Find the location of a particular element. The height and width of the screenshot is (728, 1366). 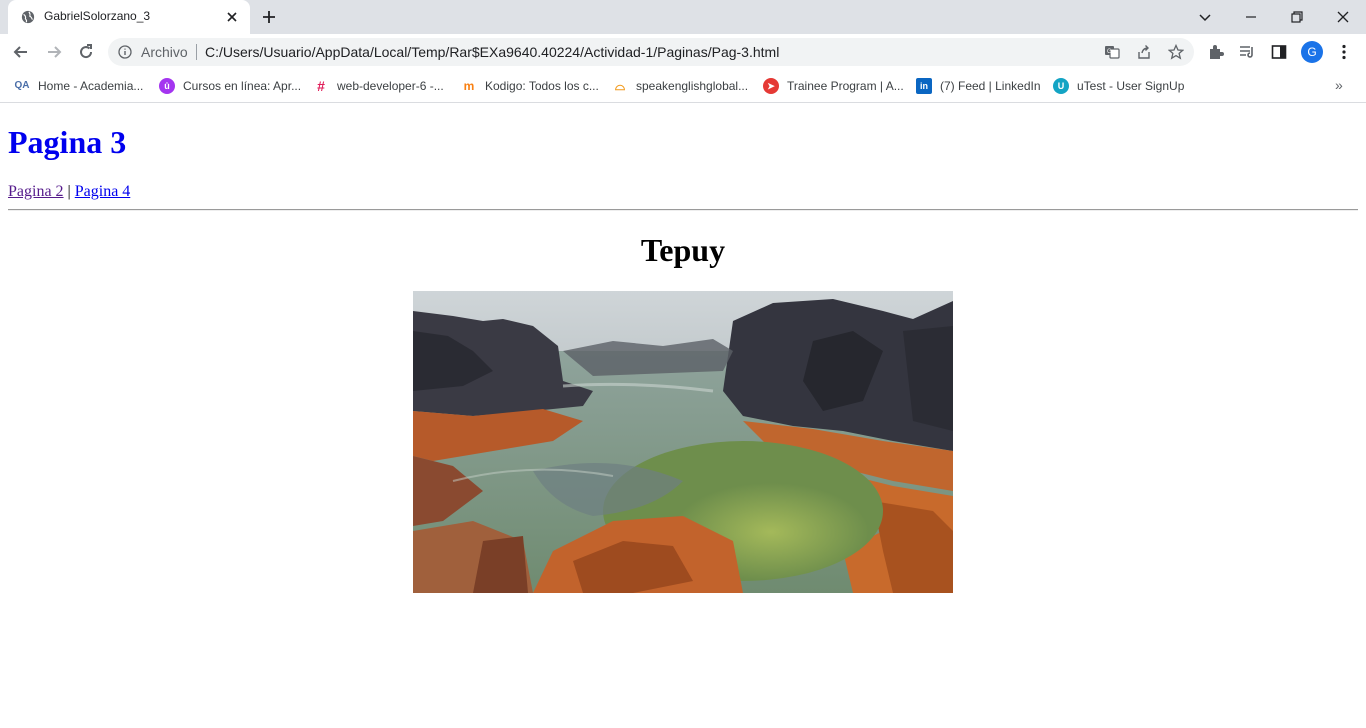

reading-list-icon is located at coordinates (1247, 52).